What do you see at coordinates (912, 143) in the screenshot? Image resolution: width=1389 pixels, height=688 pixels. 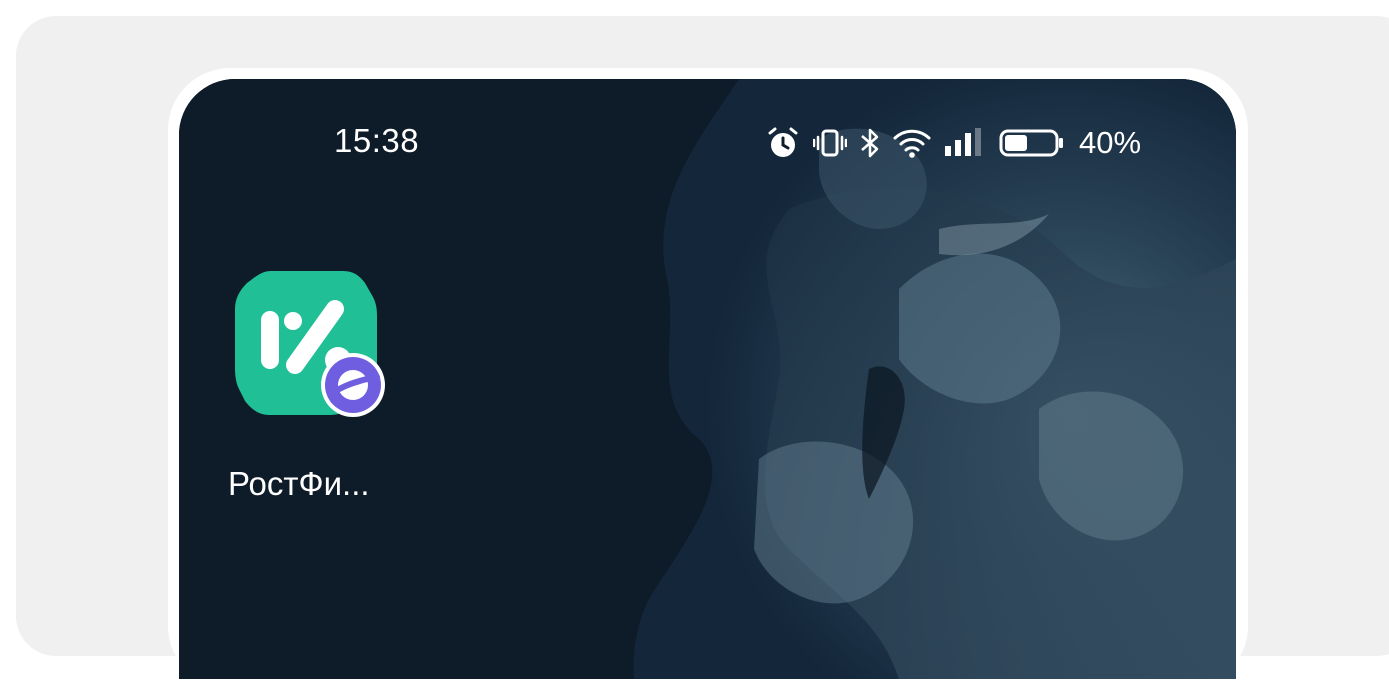 I see `wifi-icon` at bounding box center [912, 143].